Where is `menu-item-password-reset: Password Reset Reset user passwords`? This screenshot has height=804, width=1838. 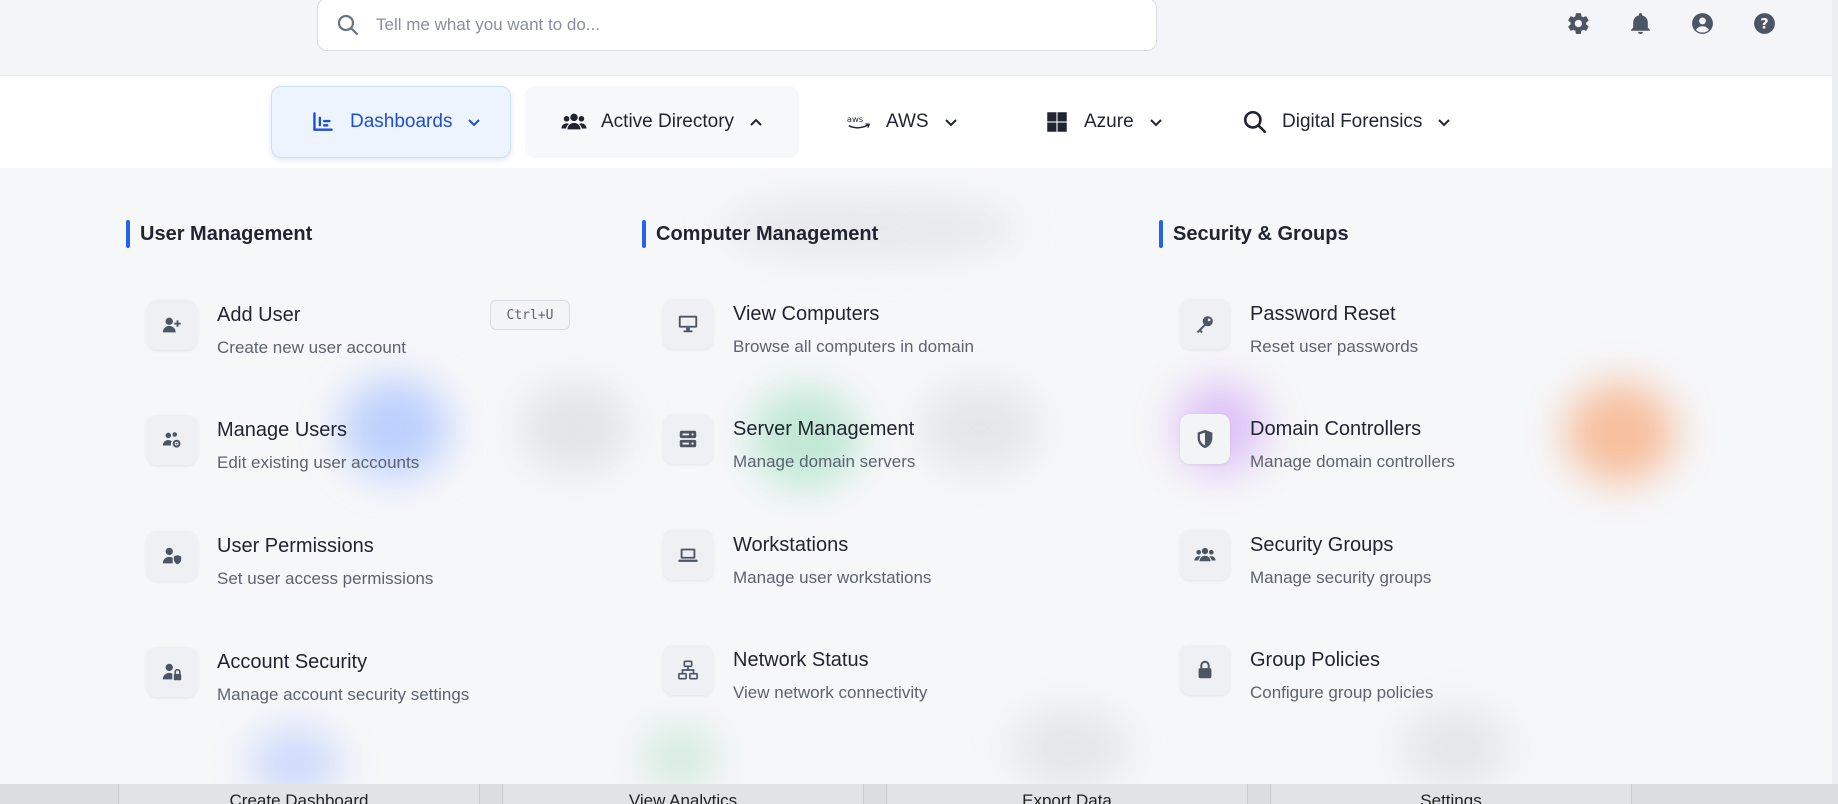
menu-item-password-reset: Password Reset Reset user passwords is located at coordinates (1410, 339).